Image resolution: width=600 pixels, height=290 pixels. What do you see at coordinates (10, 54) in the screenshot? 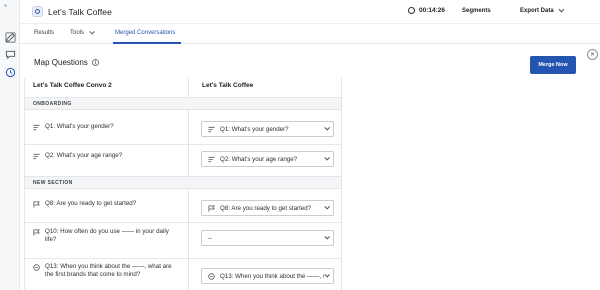
I see `chat-icon` at bounding box center [10, 54].